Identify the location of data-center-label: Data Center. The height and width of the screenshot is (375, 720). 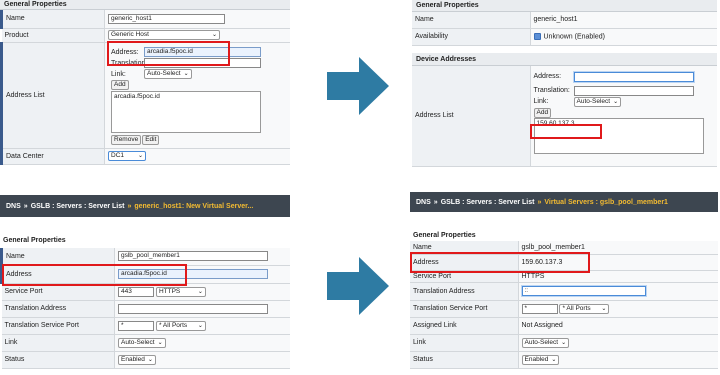
(52, 156).